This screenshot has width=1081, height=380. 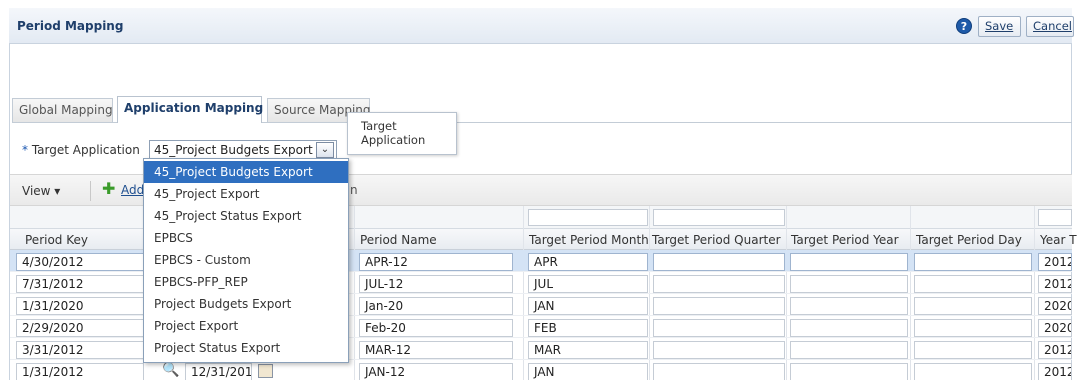 I want to click on save-button: Save, so click(x=999, y=26).